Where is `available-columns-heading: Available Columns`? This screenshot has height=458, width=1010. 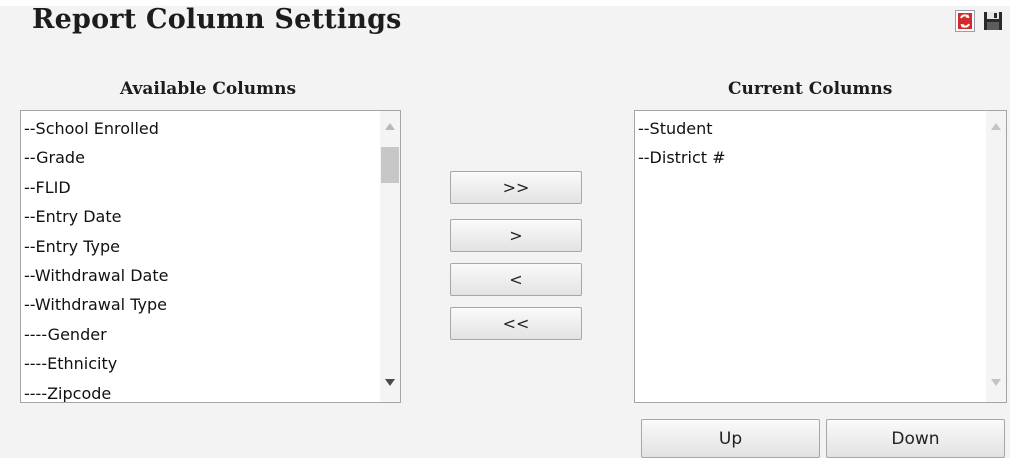
available-columns-heading: Available Columns is located at coordinates (208, 89).